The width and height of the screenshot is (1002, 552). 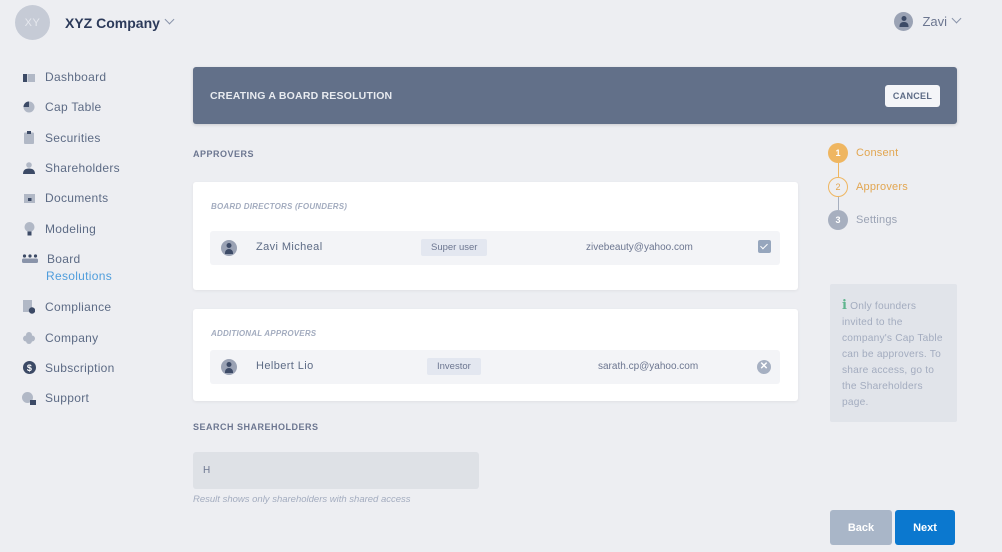 I want to click on folder-lock-icon, so click(x=29, y=198).